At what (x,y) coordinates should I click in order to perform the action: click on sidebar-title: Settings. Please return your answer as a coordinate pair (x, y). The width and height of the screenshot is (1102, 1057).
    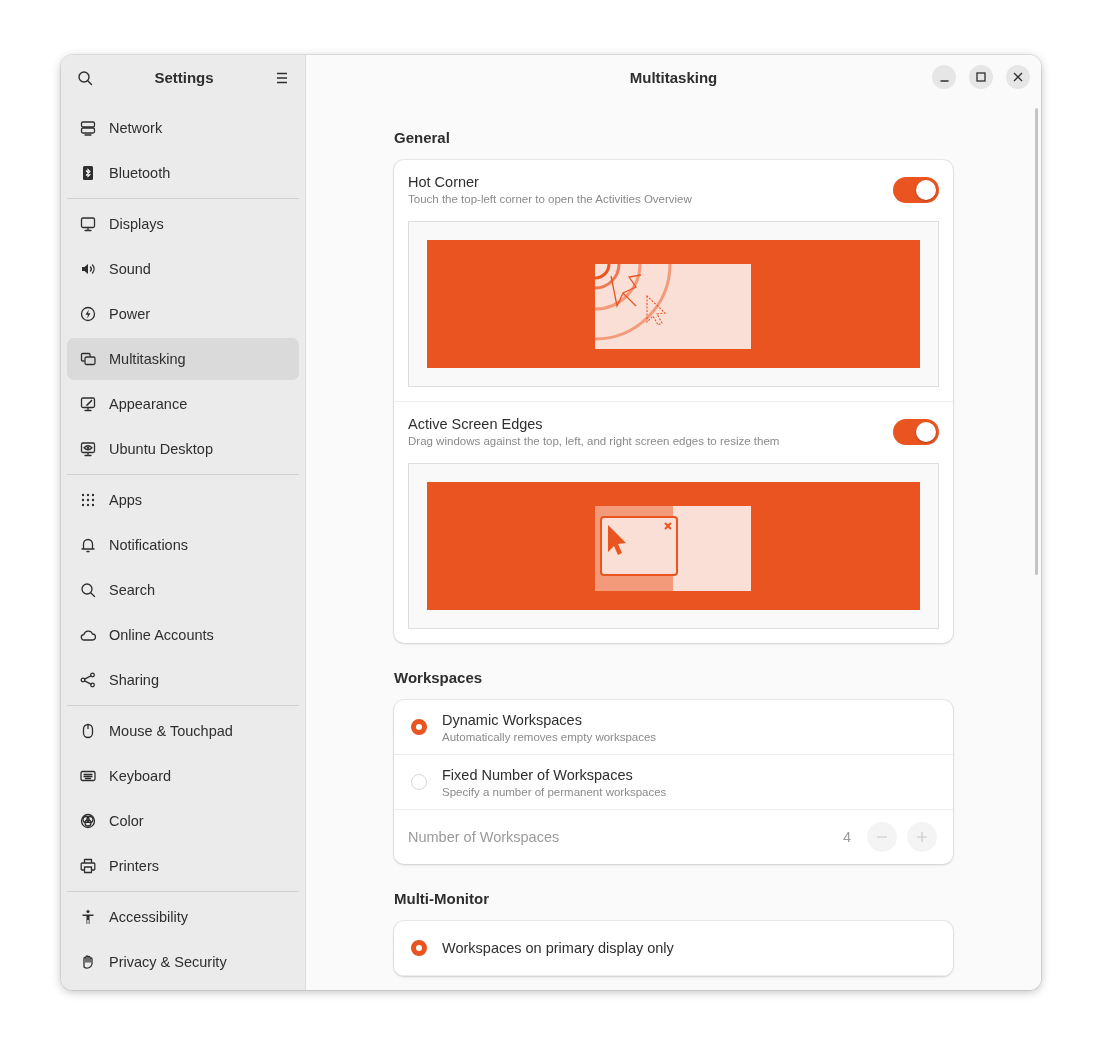
    Looking at the image, I should click on (184, 77).